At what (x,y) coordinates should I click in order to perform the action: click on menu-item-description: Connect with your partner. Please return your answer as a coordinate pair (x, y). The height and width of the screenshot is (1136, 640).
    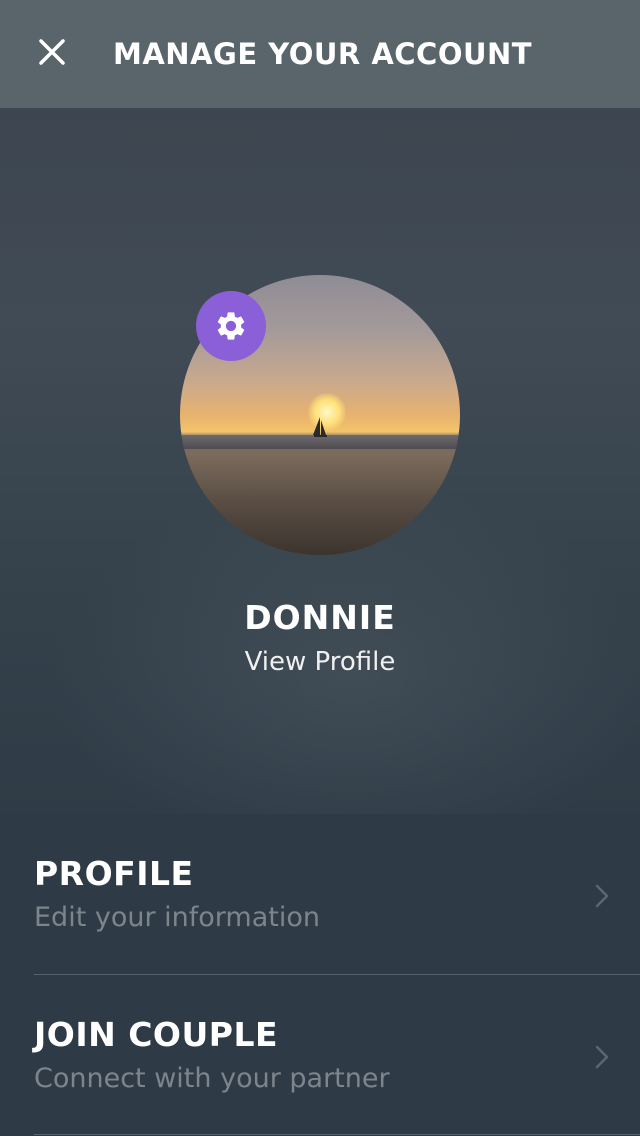
    Looking at the image, I should click on (212, 1078).